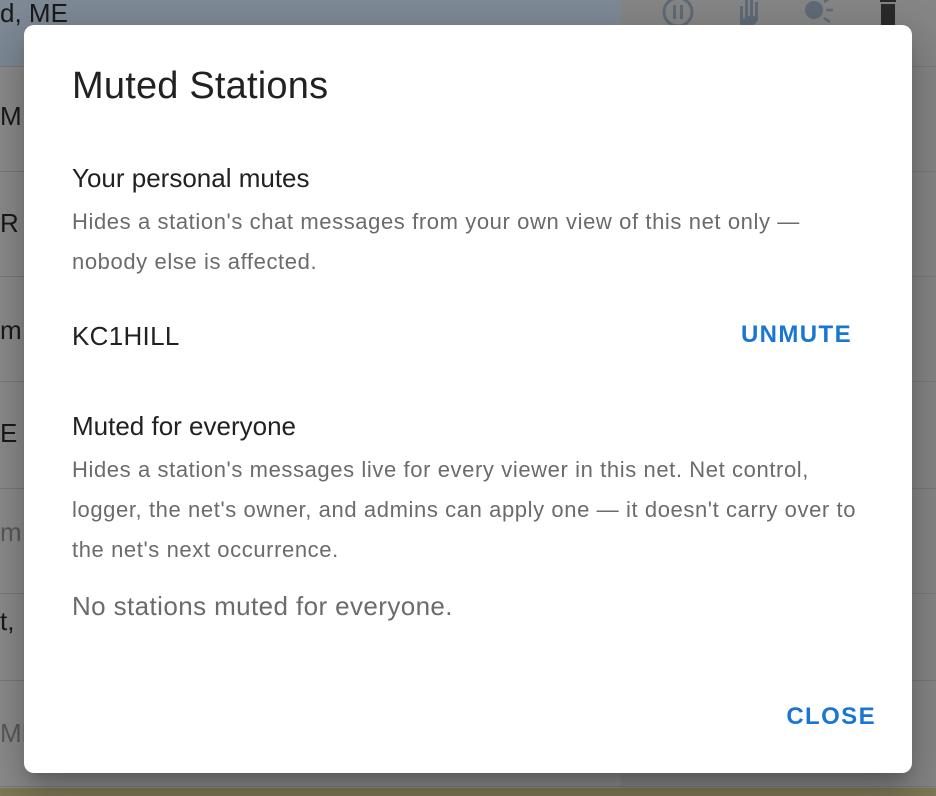 This screenshot has width=936, height=796. Describe the element at coordinates (191, 178) in the screenshot. I see `personal-mutes-heading: Your personal mutes` at that location.